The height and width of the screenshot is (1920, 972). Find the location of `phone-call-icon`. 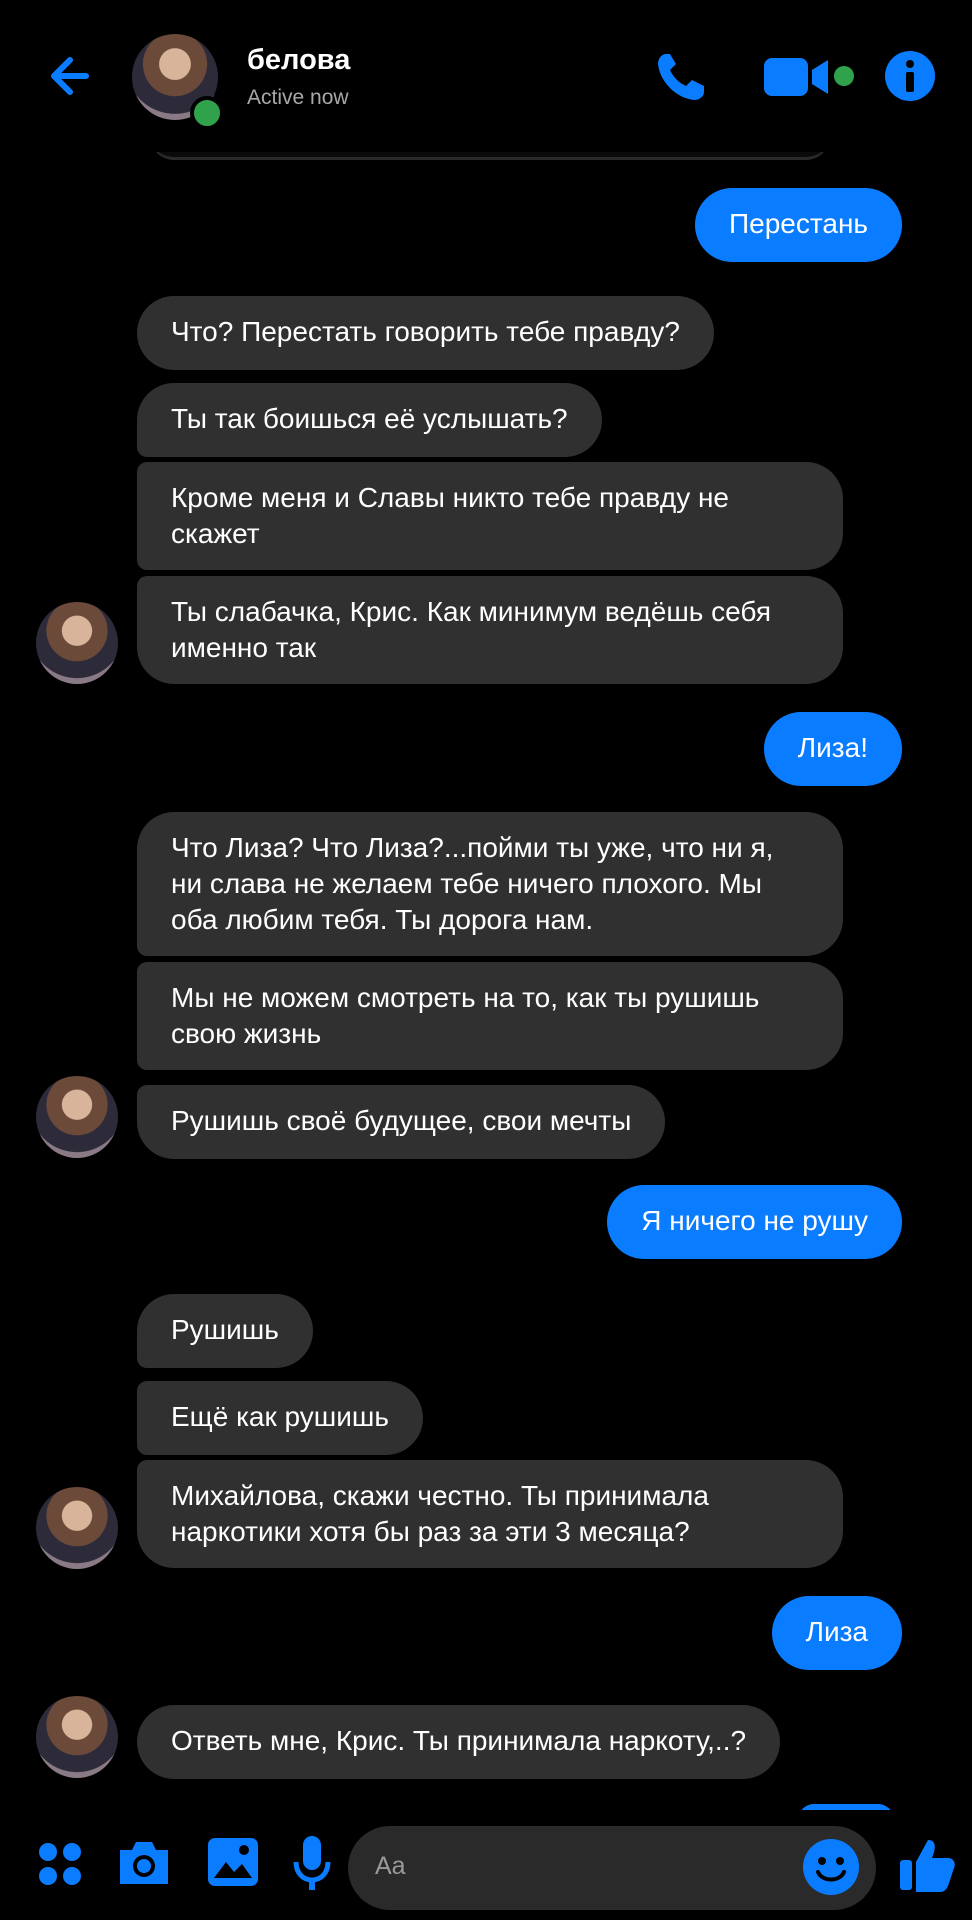

phone-call-icon is located at coordinates (681, 77).